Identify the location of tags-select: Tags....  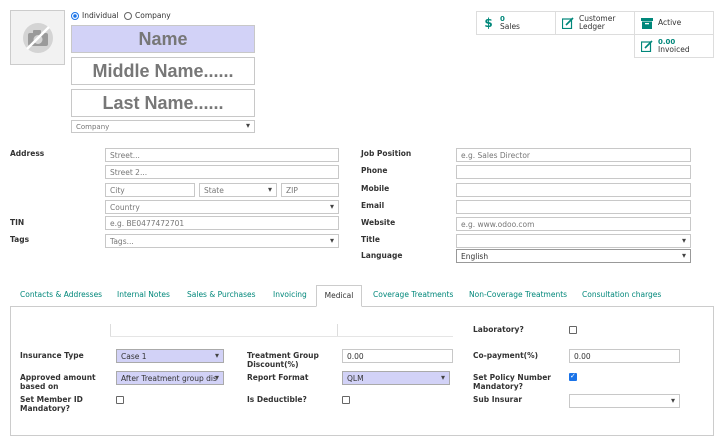
(222, 241).